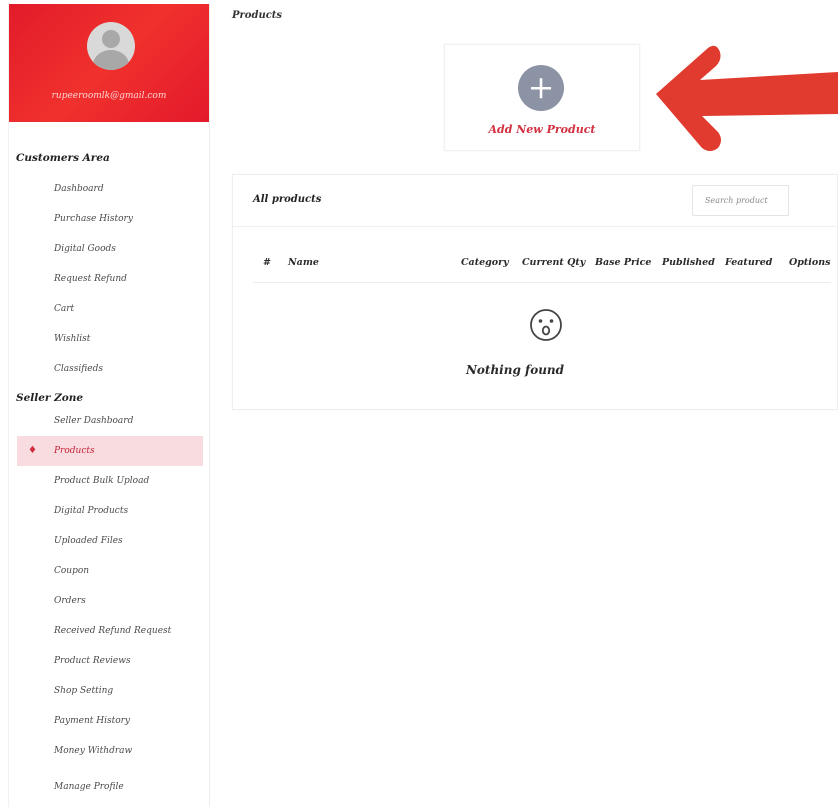 The width and height of the screenshot is (838, 807). What do you see at coordinates (554, 262) in the screenshot?
I see `column-header-current-qty: Current Qty` at bounding box center [554, 262].